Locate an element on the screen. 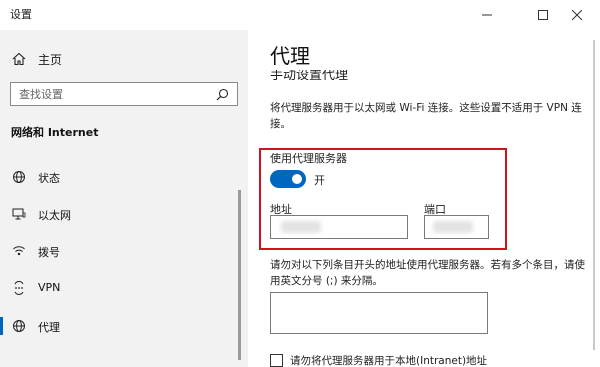 Image resolution: width=600 pixels, height=367 pixels. proxy-description: 将代理服务器用于以太网或 Wi-Fi 连接。这些设置不适用于 VPN 连接。 is located at coordinates (426, 116).